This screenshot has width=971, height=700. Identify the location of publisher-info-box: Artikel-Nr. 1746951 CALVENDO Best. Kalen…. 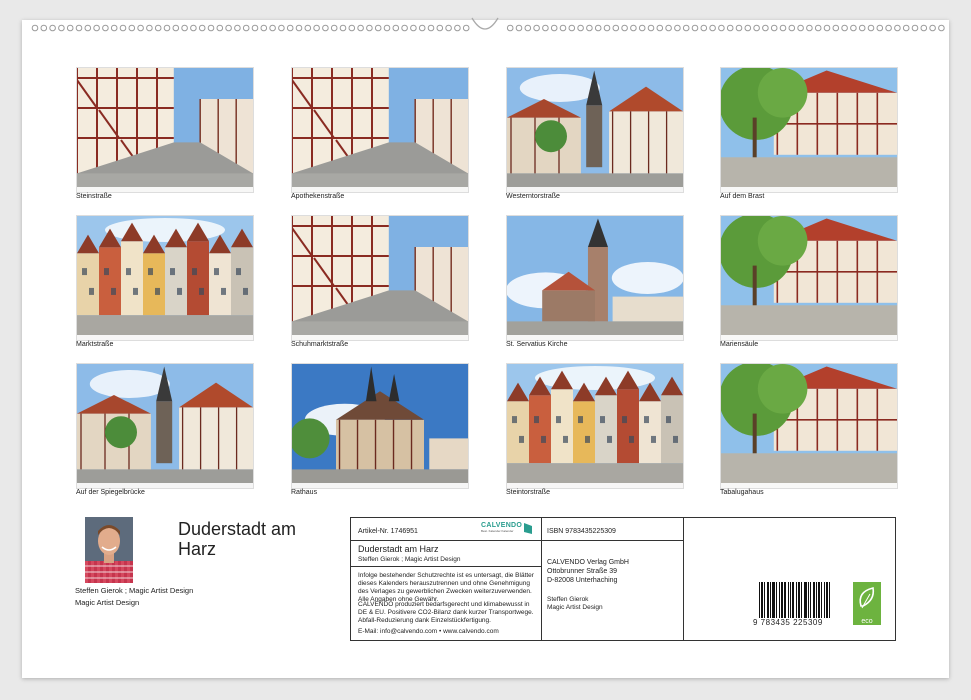
(623, 579).